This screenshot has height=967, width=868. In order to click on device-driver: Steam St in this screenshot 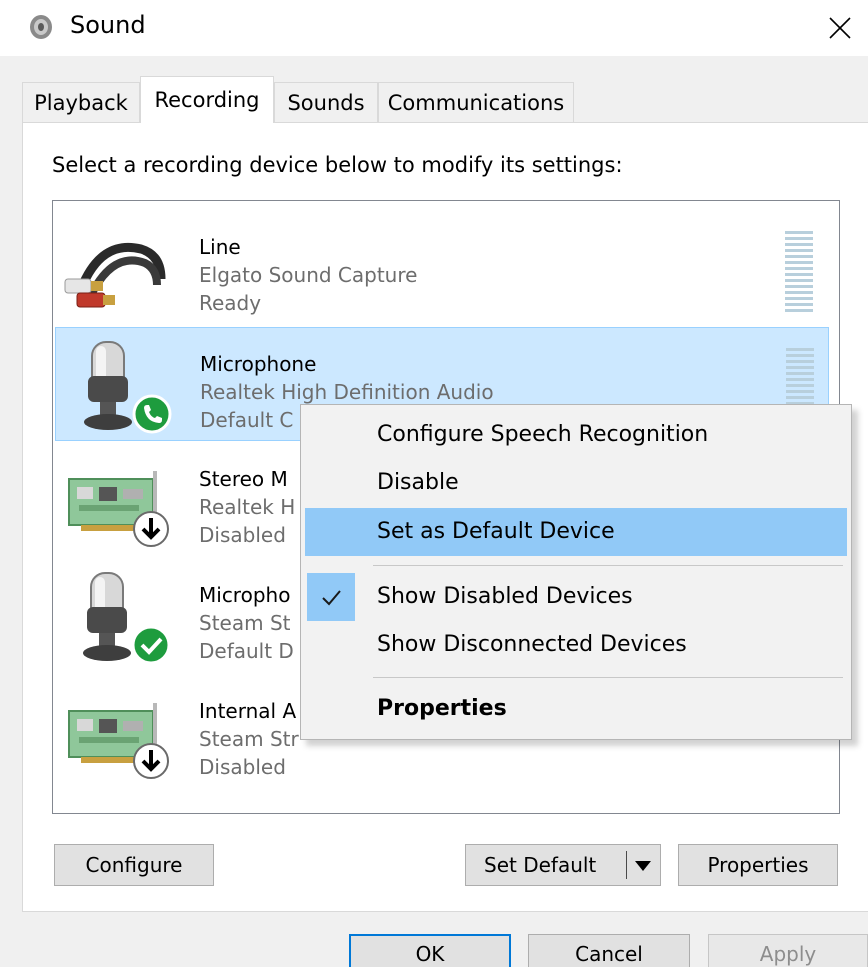, I will do `click(245, 623)`.